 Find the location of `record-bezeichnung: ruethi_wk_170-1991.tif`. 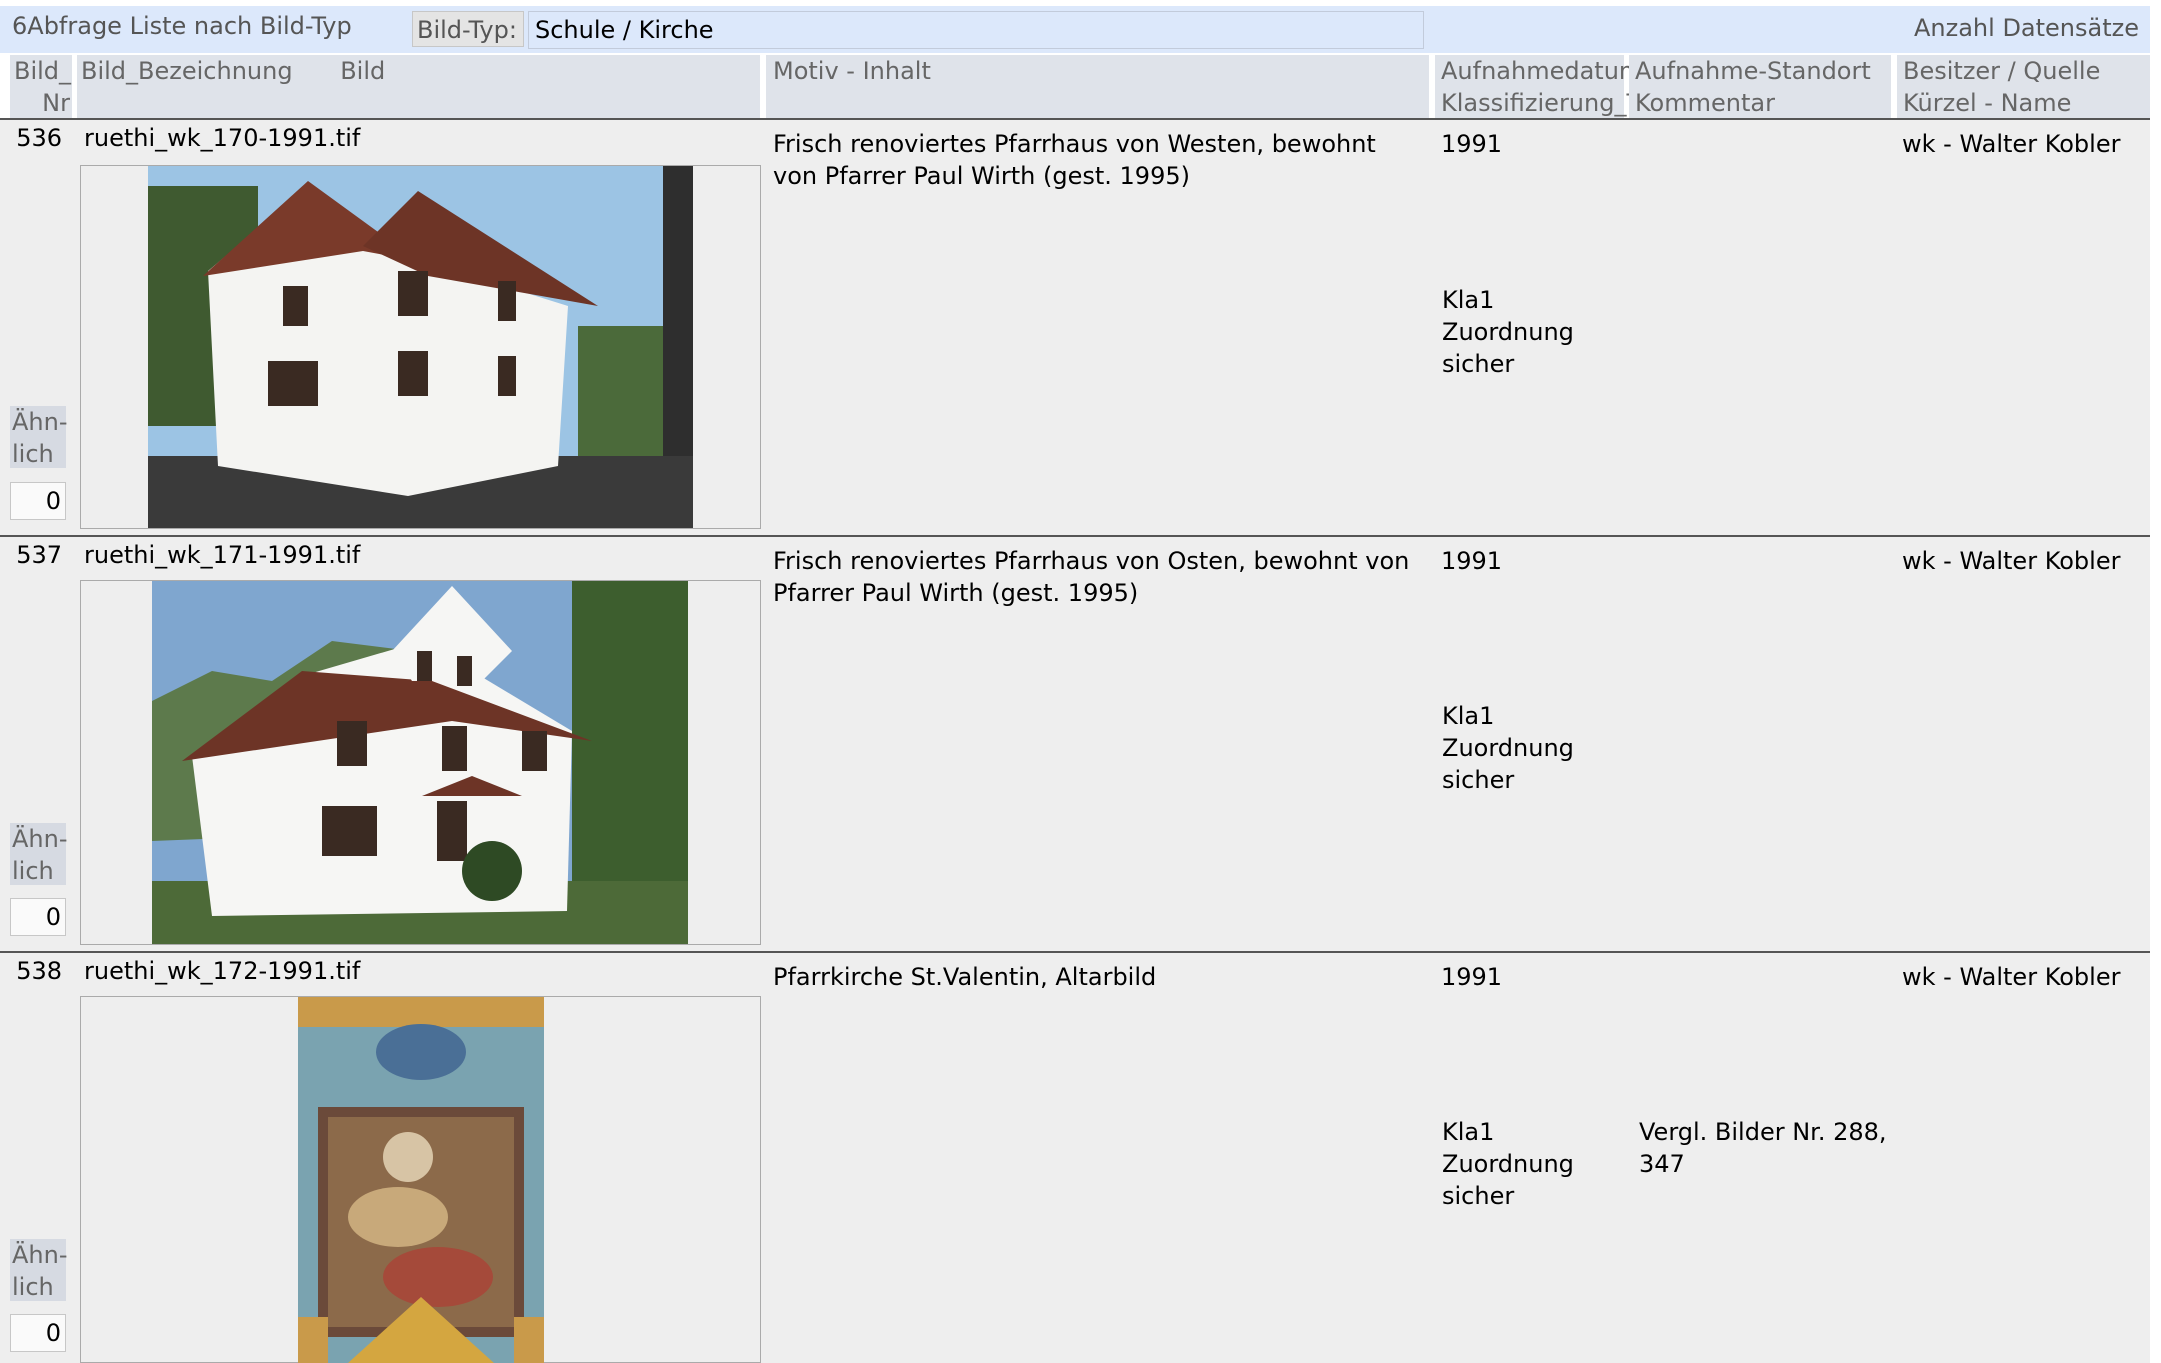

record-bezeichnung: ruethi_wk_170-1991.tif is located at coordinates (222, 138).